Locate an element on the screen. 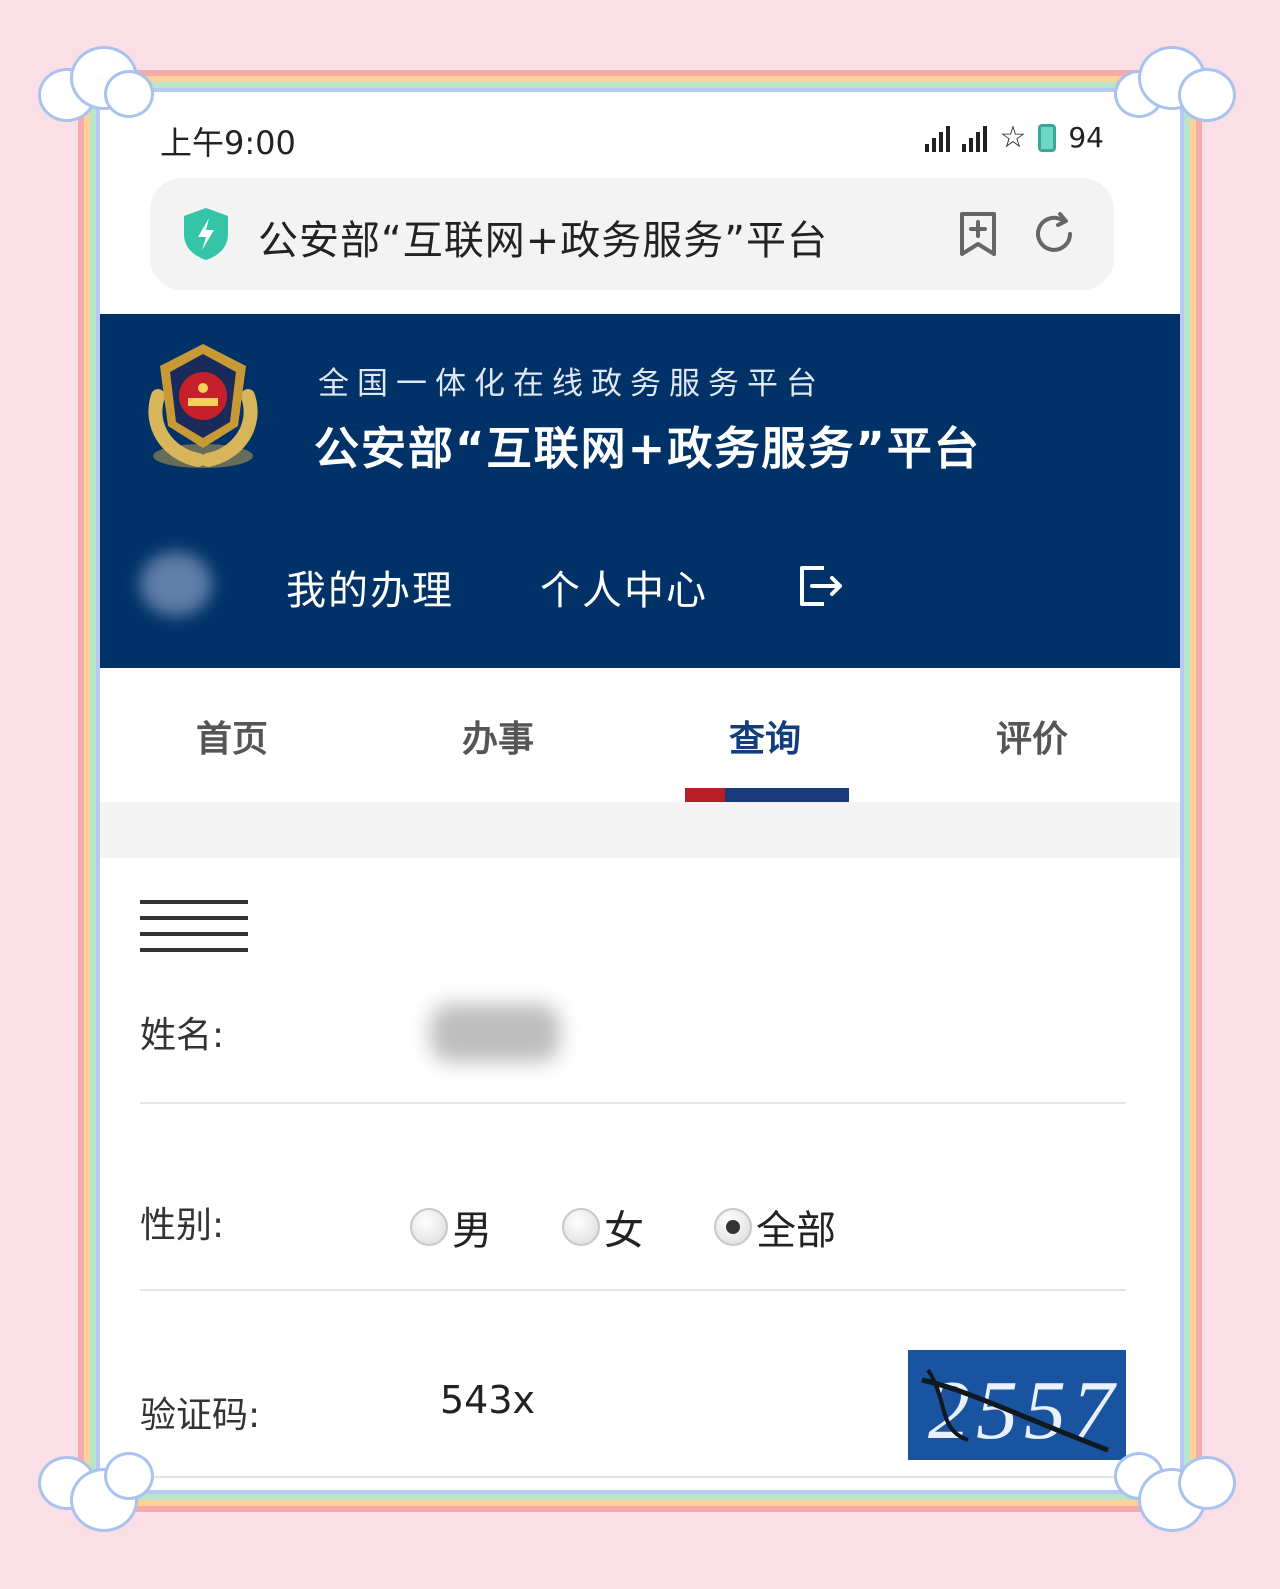  tab-services: 办事 is located at coordinates (498, 736).